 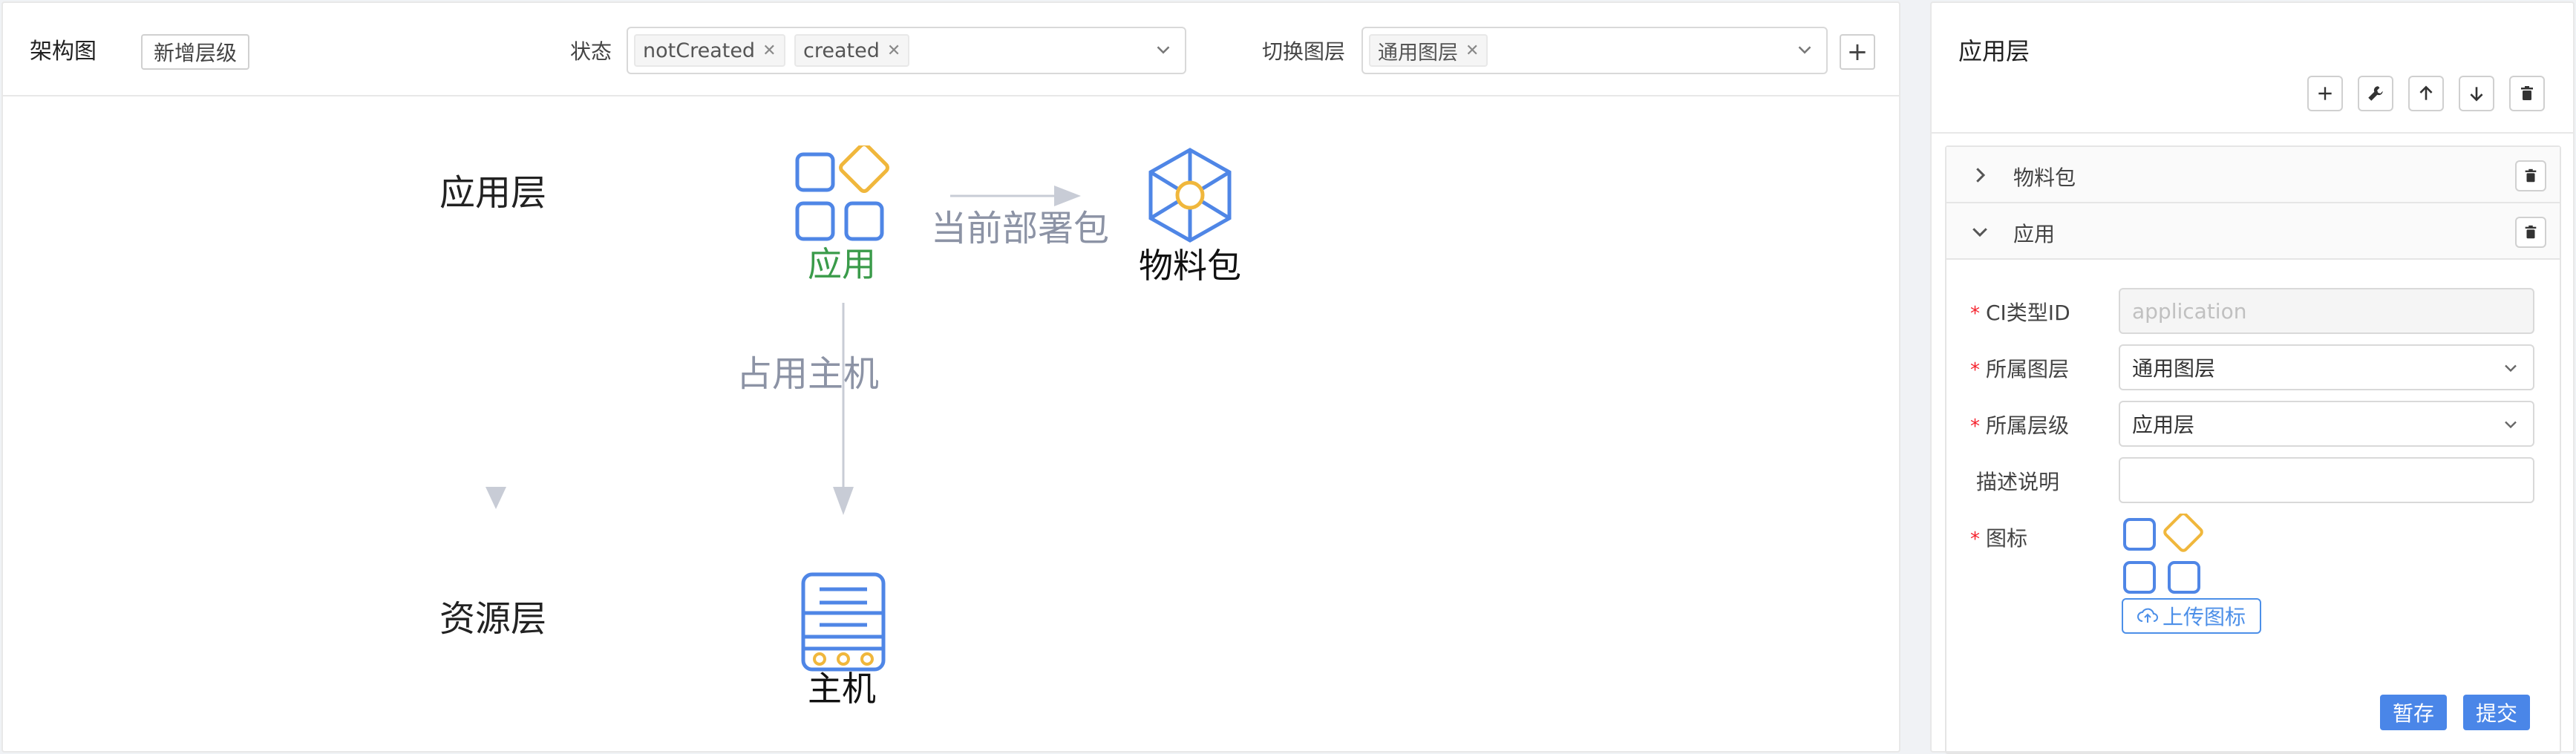 I want to click on app-icon, so click(x=845, y=193).